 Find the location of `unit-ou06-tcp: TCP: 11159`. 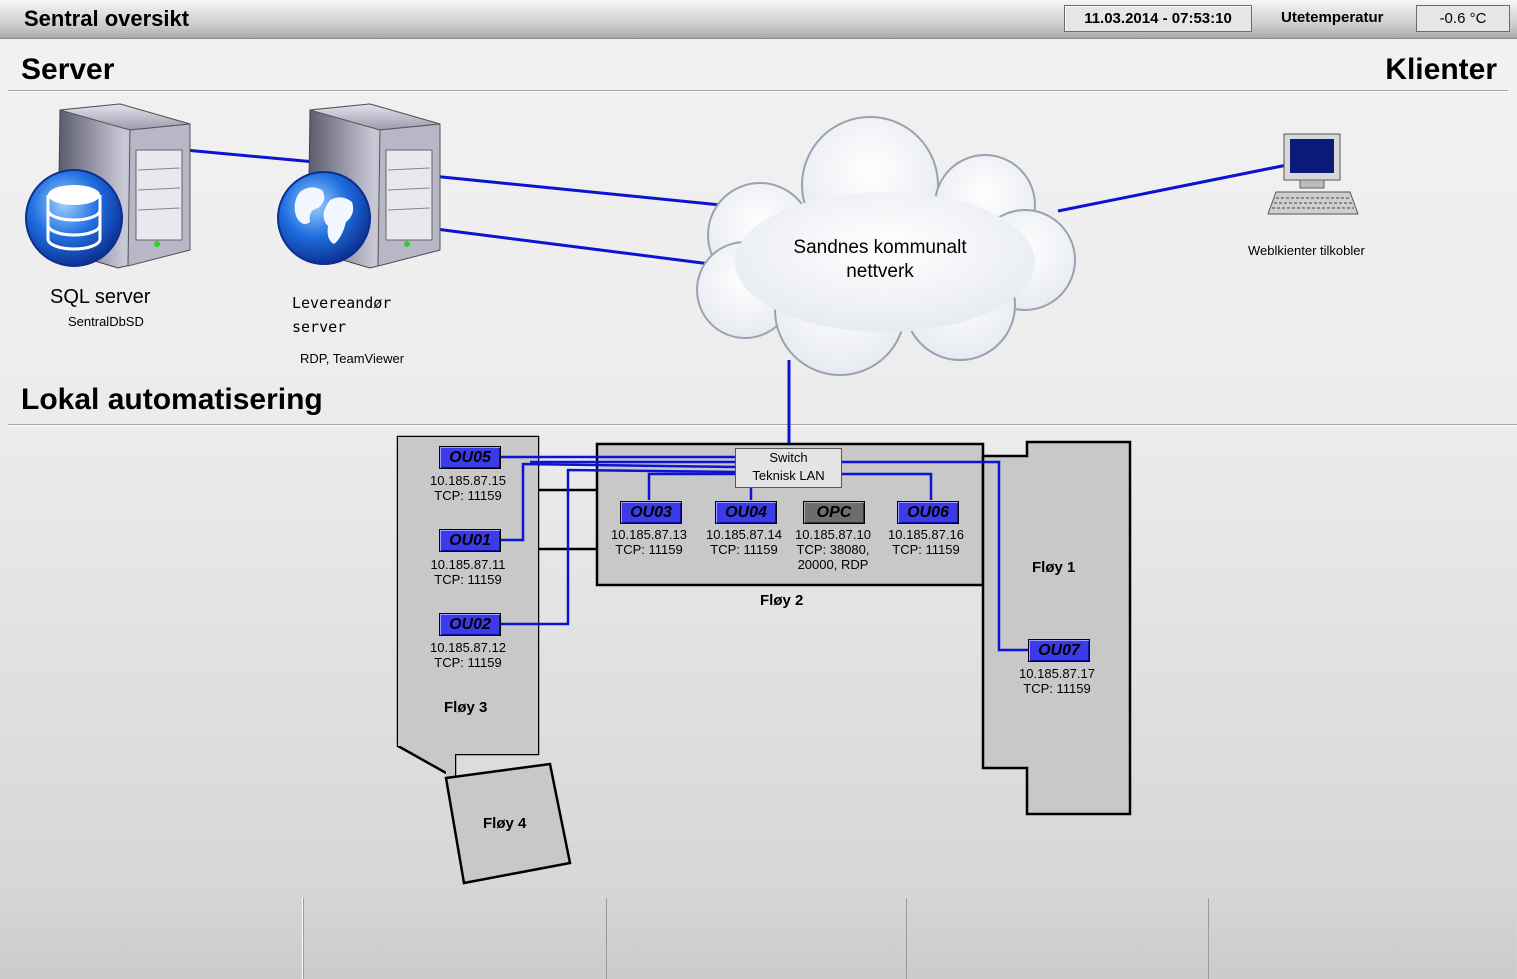

unit-ou06-tcp: TCP: 11159 is located at coordinates (926, 549).